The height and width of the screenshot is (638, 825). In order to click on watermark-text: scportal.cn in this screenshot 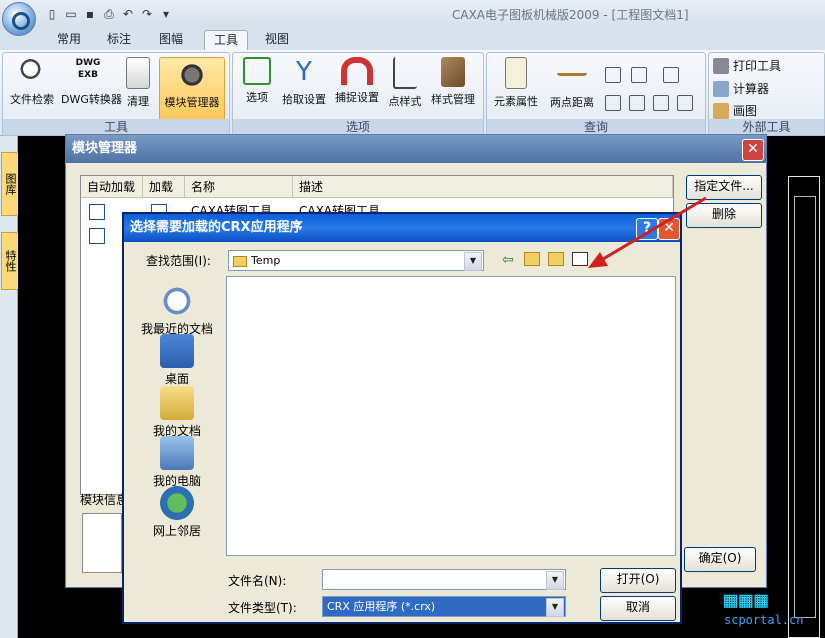, I will do `click(764, 620)`.